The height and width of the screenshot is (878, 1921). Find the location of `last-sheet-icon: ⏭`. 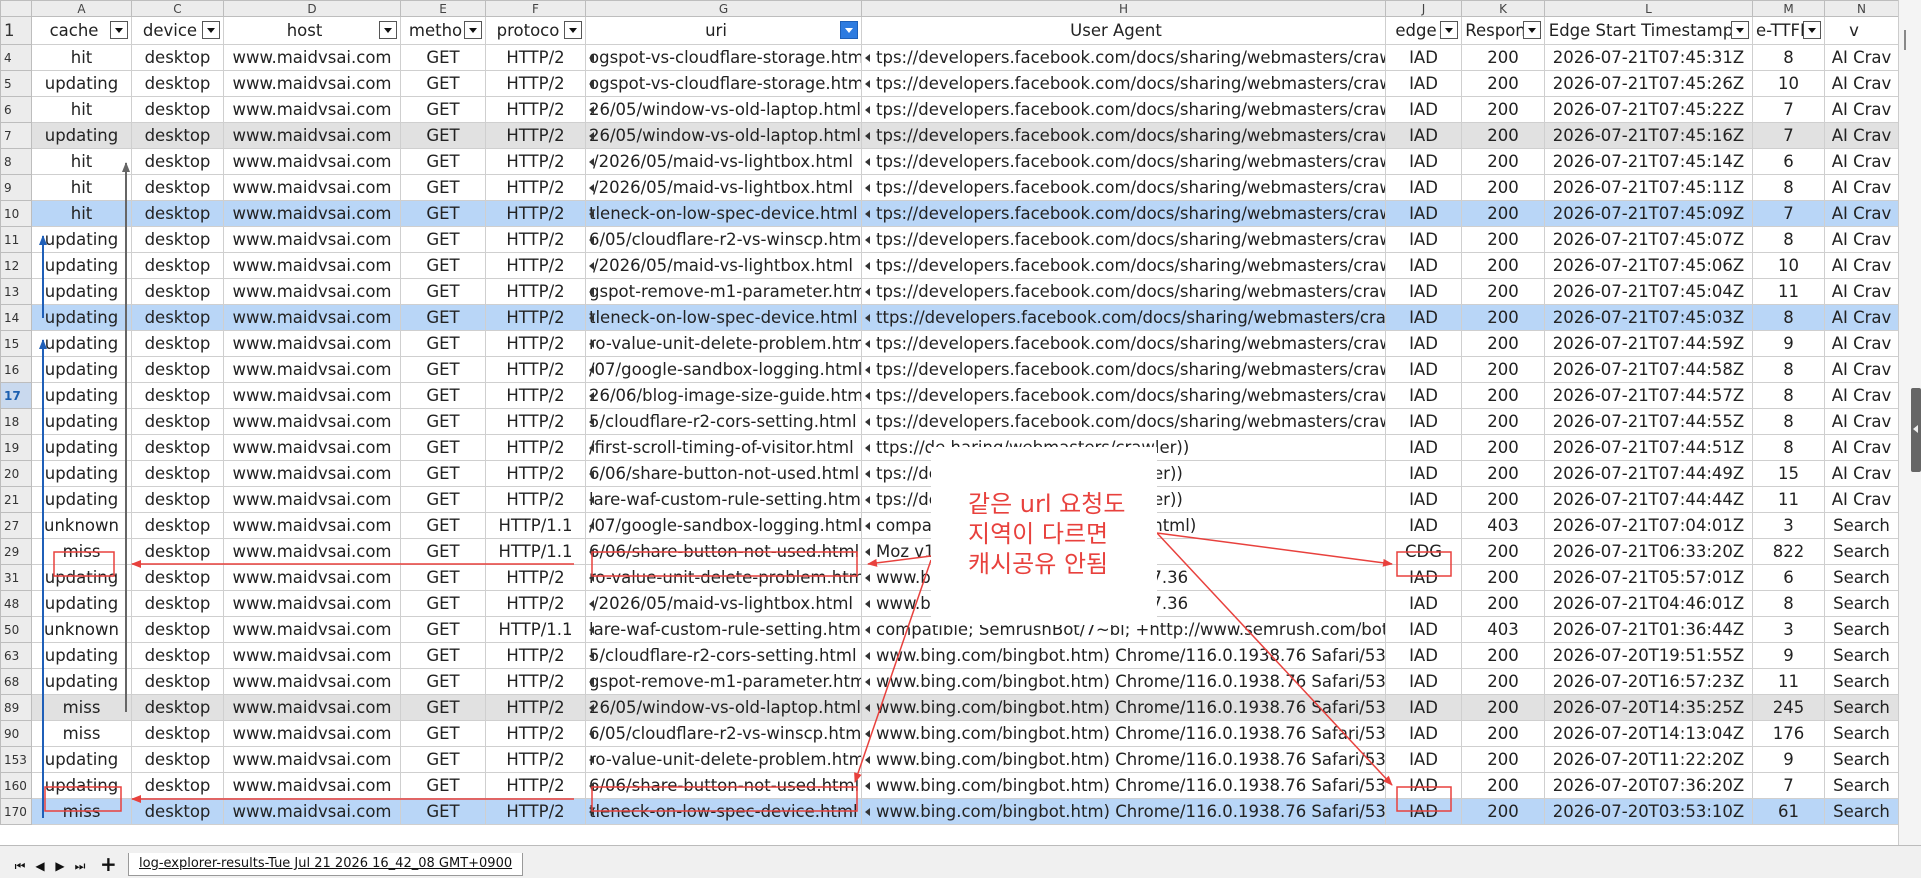

last-sheet-icon: ⏭ is located at coordinates (80, 866).